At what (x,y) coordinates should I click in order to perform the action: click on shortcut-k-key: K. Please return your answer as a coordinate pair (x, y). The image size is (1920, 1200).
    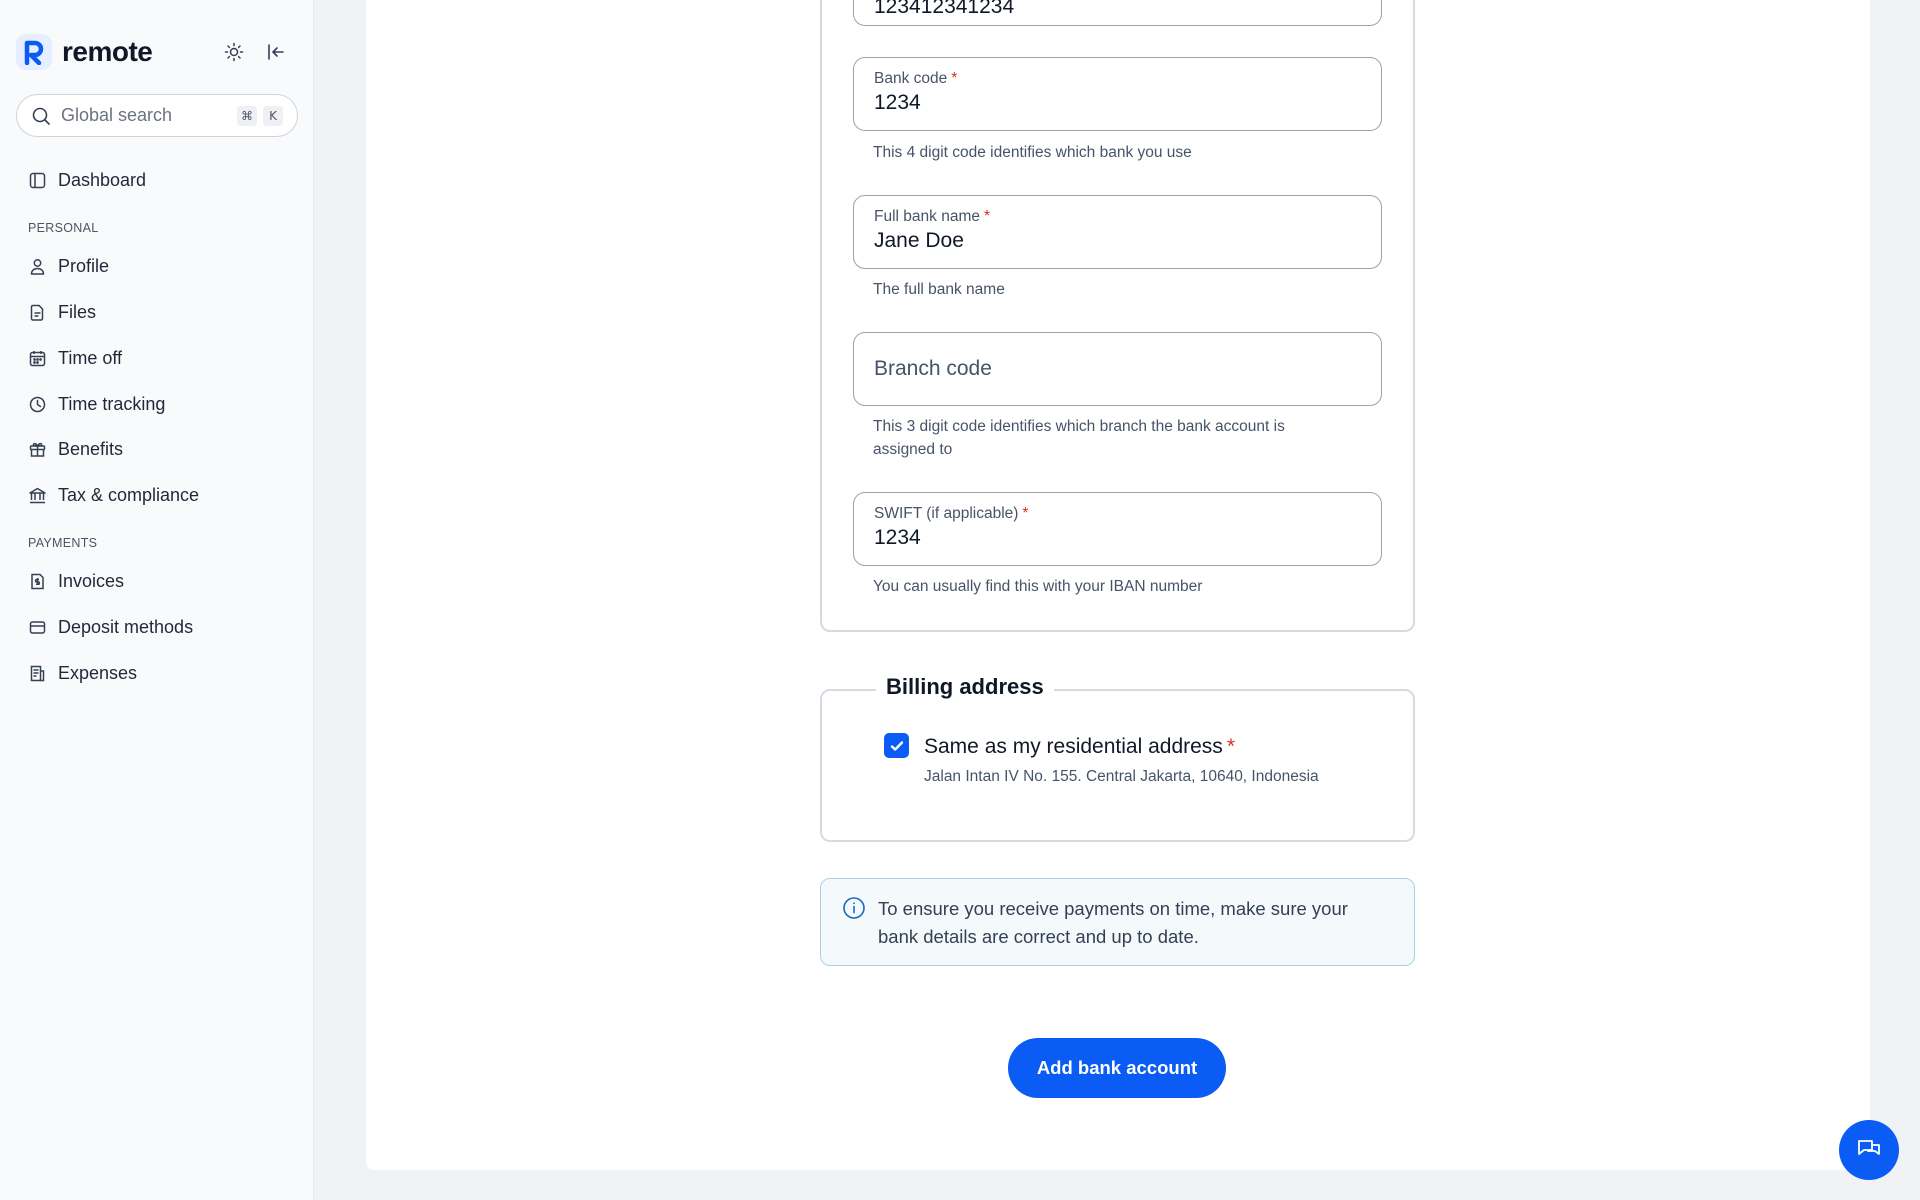
    Looking at the image, I should click on (273, 115).